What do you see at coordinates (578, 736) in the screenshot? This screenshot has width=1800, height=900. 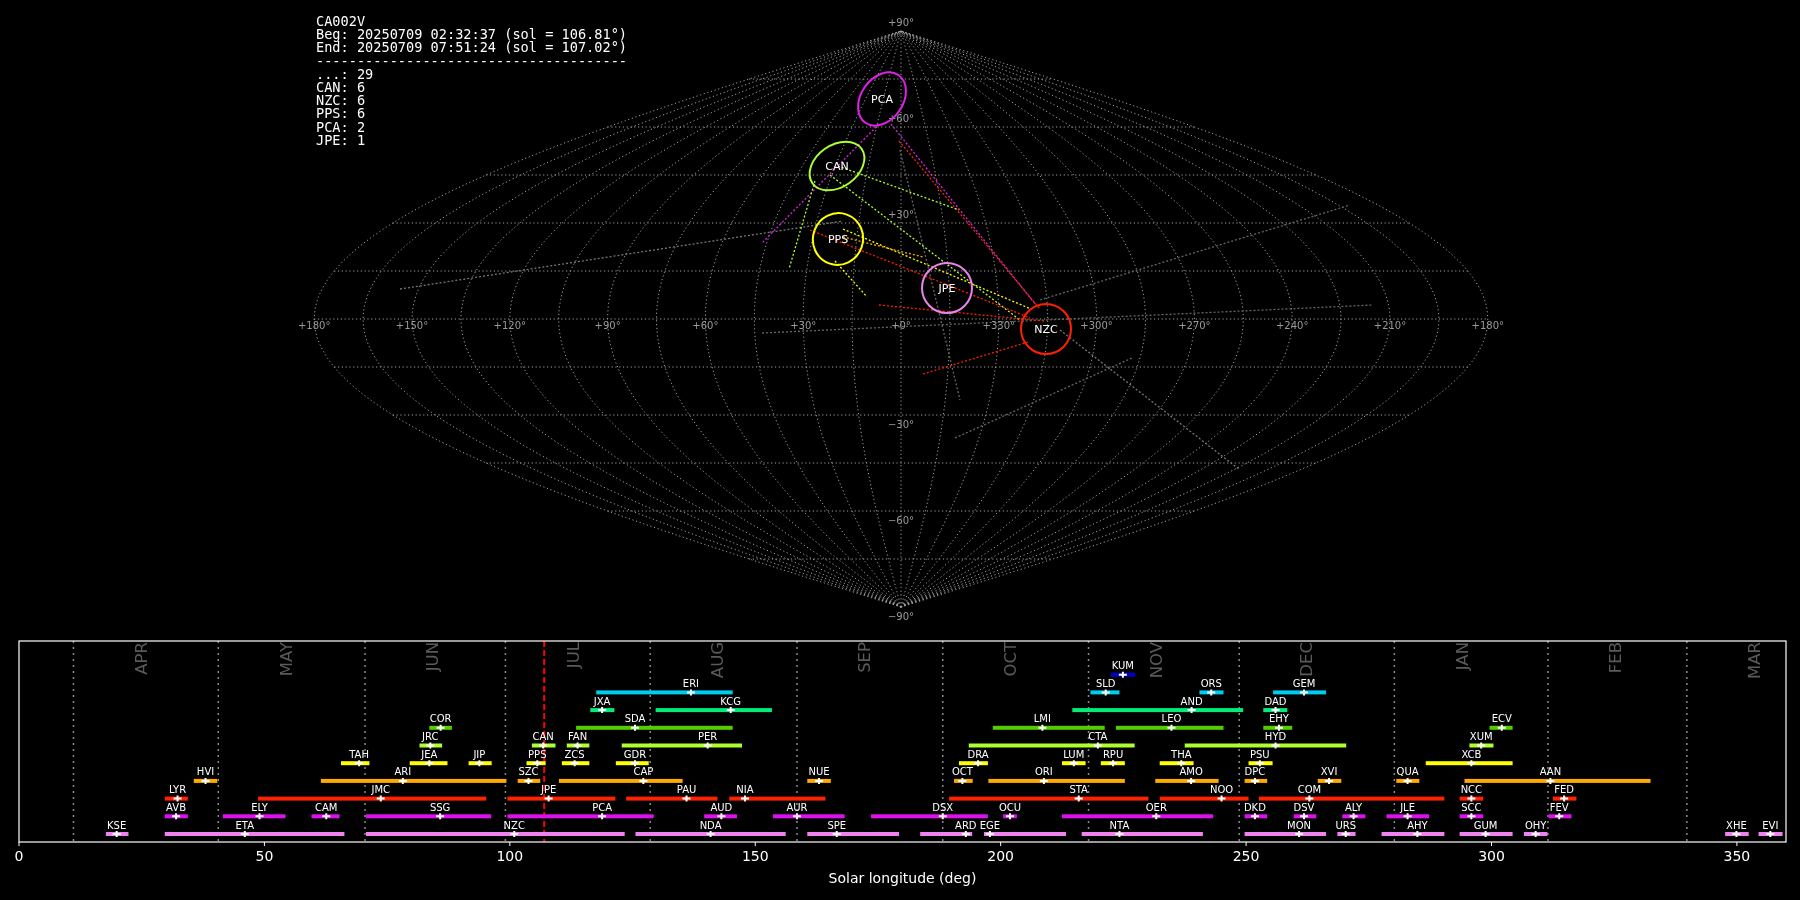 I see `shower-label: FAN` at bounding box center [578, 736].